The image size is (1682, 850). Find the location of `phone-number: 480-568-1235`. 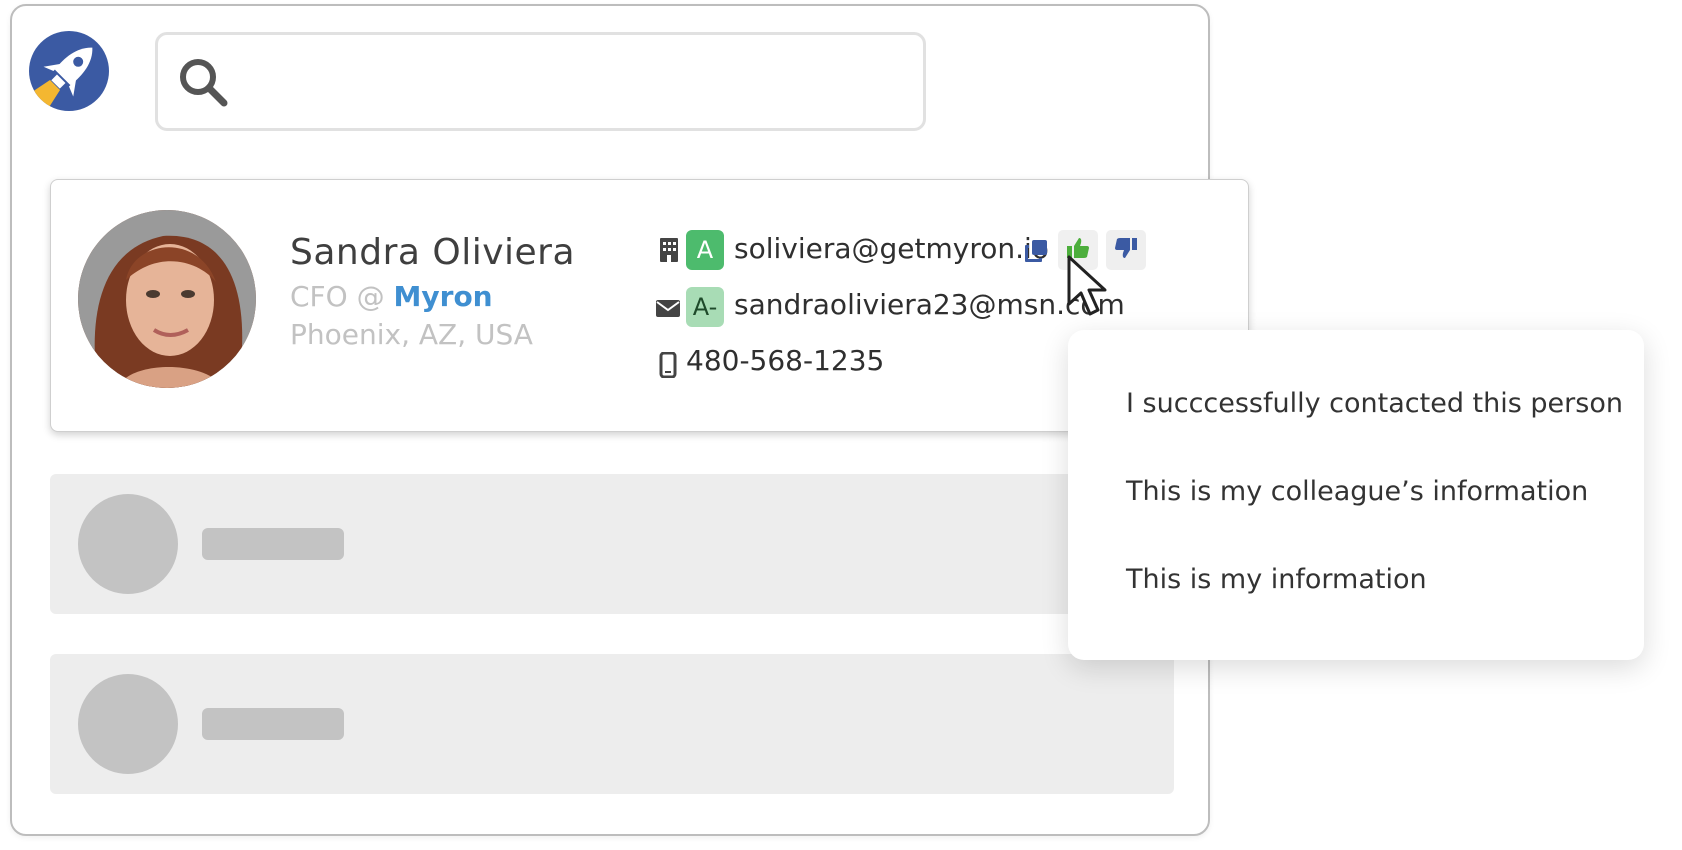

phone-number: 480-568-1235 is located at coordinates (785, 360).